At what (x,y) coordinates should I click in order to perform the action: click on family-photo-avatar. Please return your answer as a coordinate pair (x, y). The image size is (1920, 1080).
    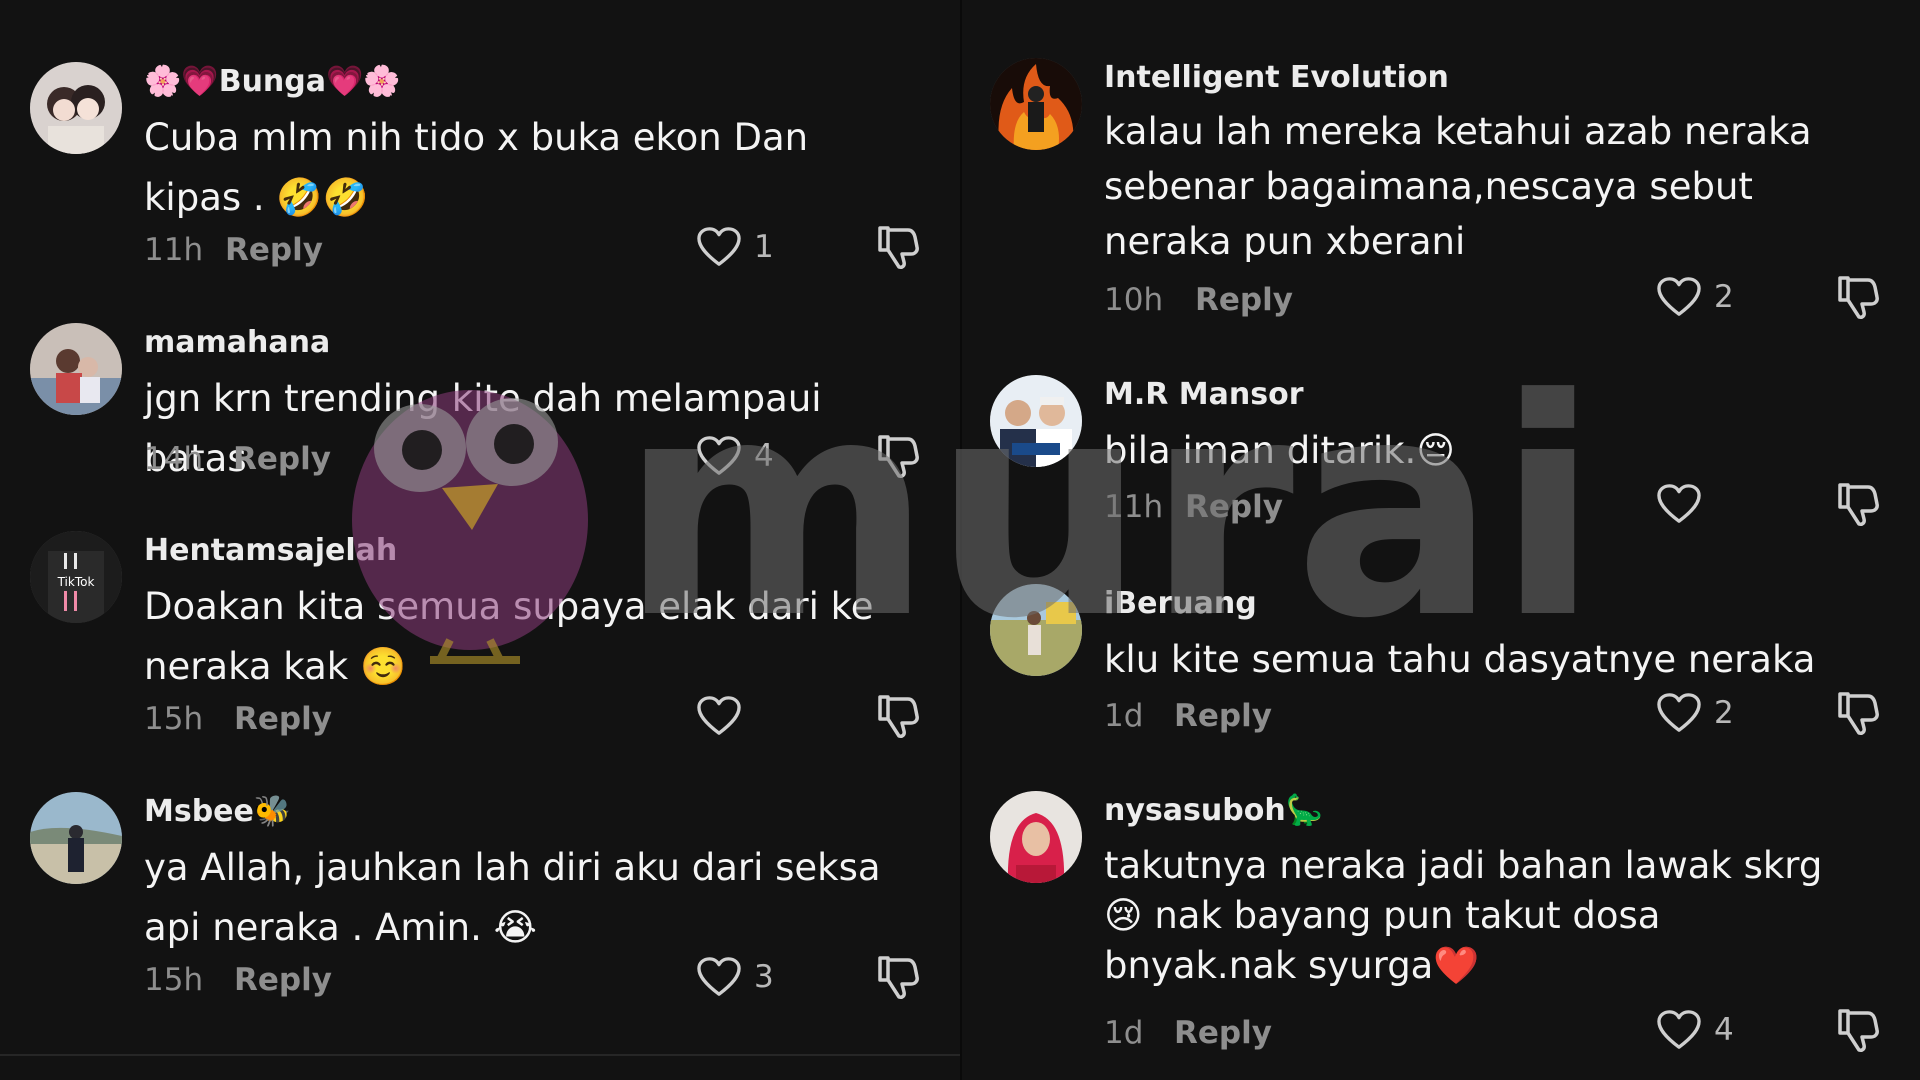
    Looking at the image, I should click on (76, 369).